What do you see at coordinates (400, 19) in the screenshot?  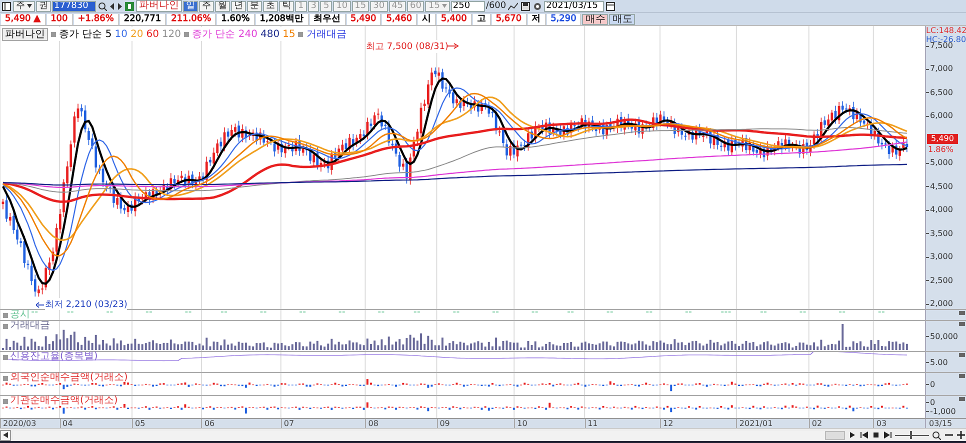 I see `quote-value: 5,460` at bounding box center [400, 19].